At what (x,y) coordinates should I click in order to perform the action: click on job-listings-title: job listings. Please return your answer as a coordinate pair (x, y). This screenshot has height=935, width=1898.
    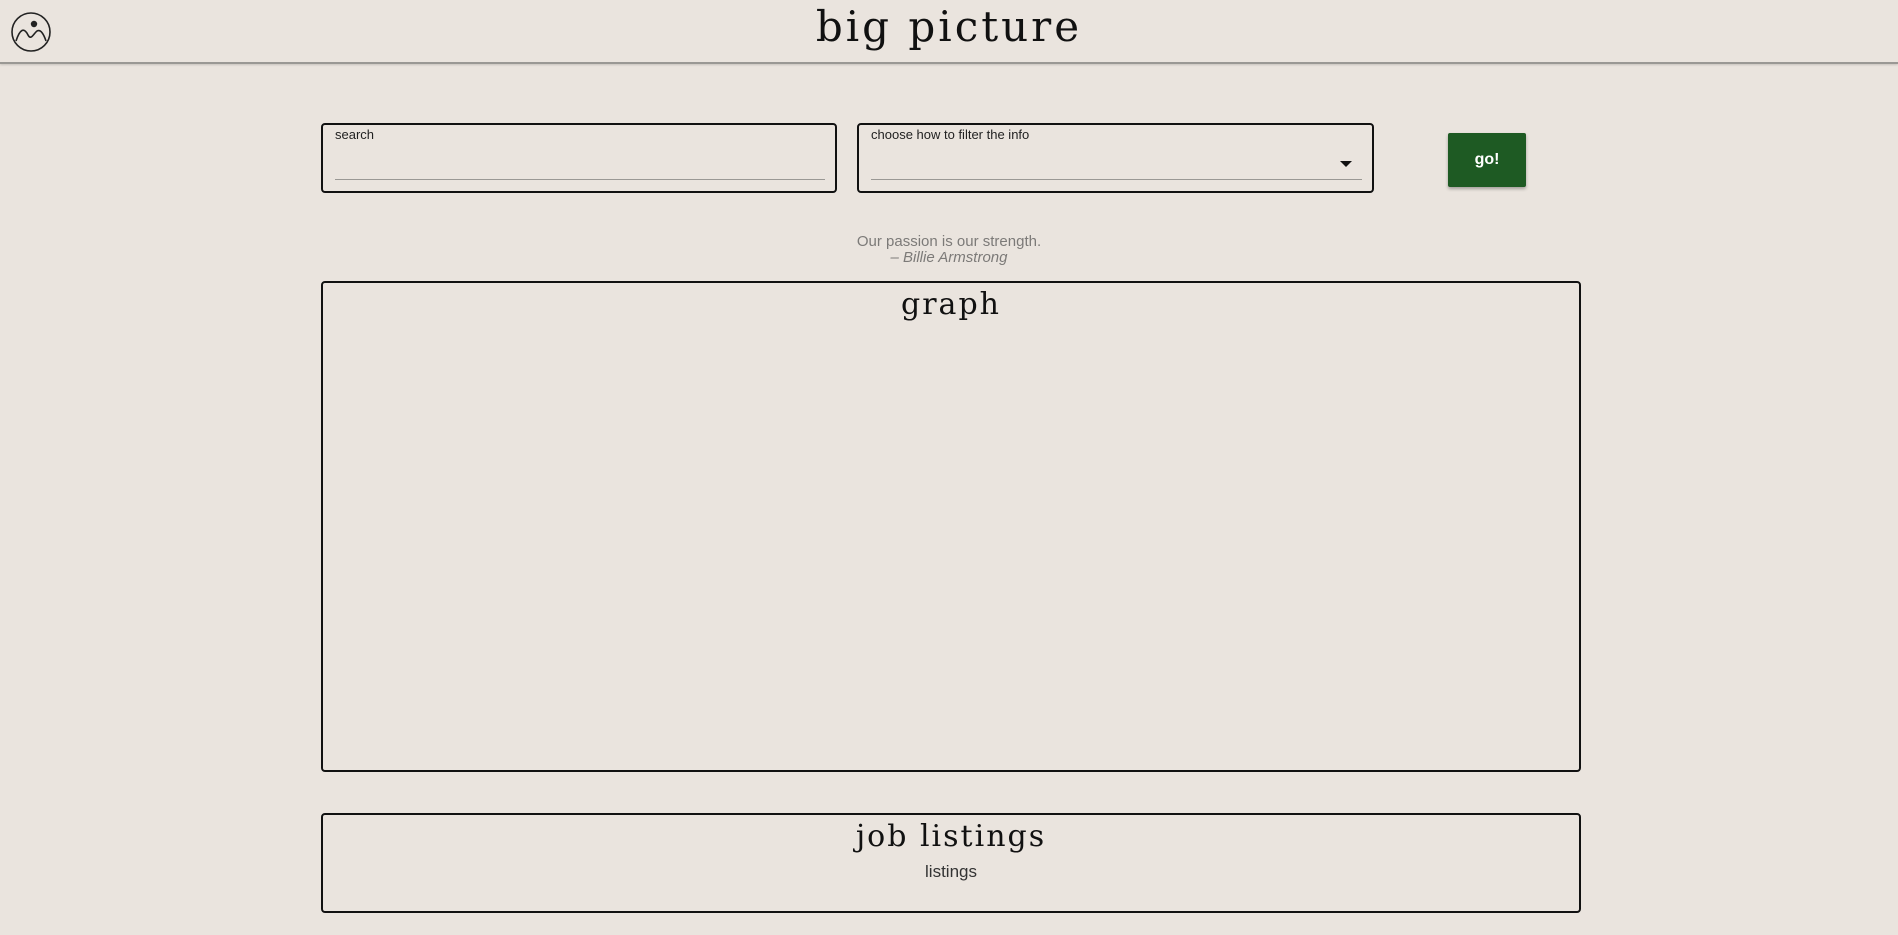
    Looking at the image, I should click on (951, 836).